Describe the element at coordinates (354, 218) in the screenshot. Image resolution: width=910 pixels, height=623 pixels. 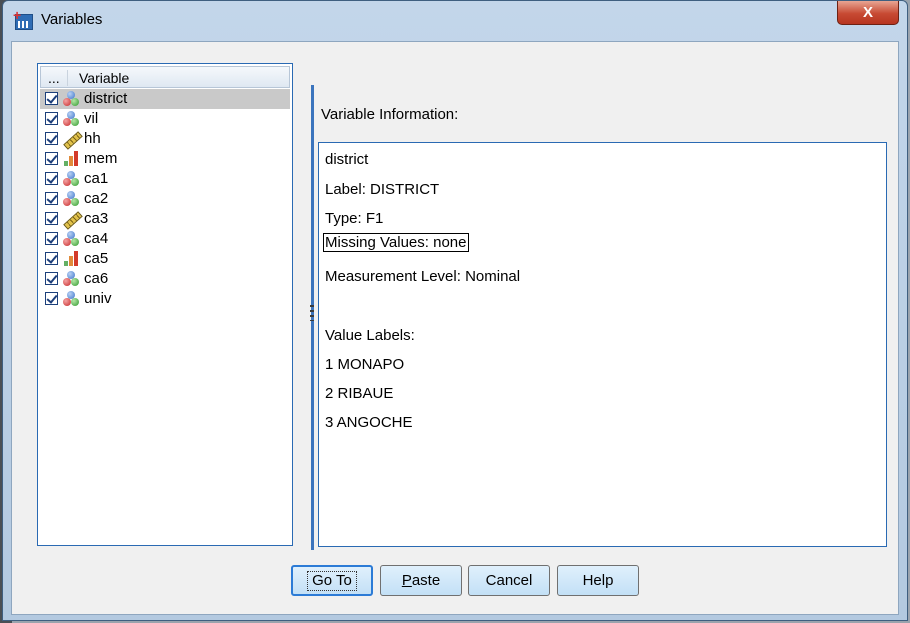
I see `info-type-line: Type: F1` at that location.